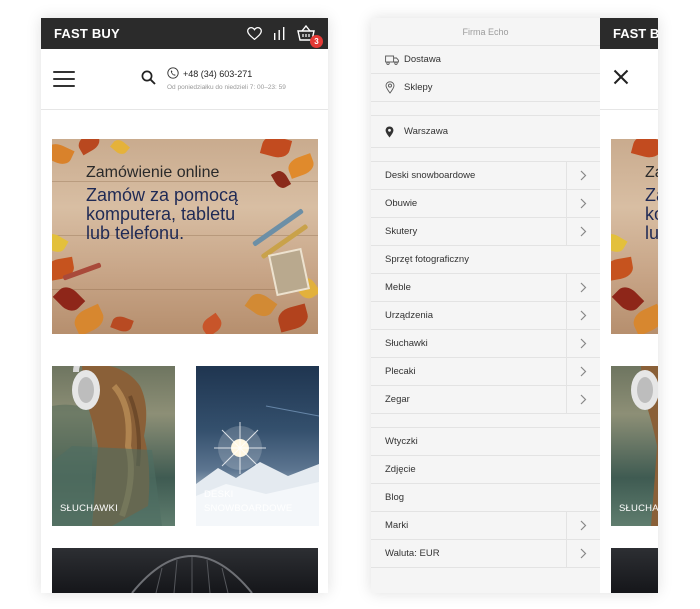 This screenshot has height=609, width=700. What do you see at coordinates (485, 442) in the screenshot?
I see `menu-item-wtyczki: Wtyczki` at bounding box center [485, 442].